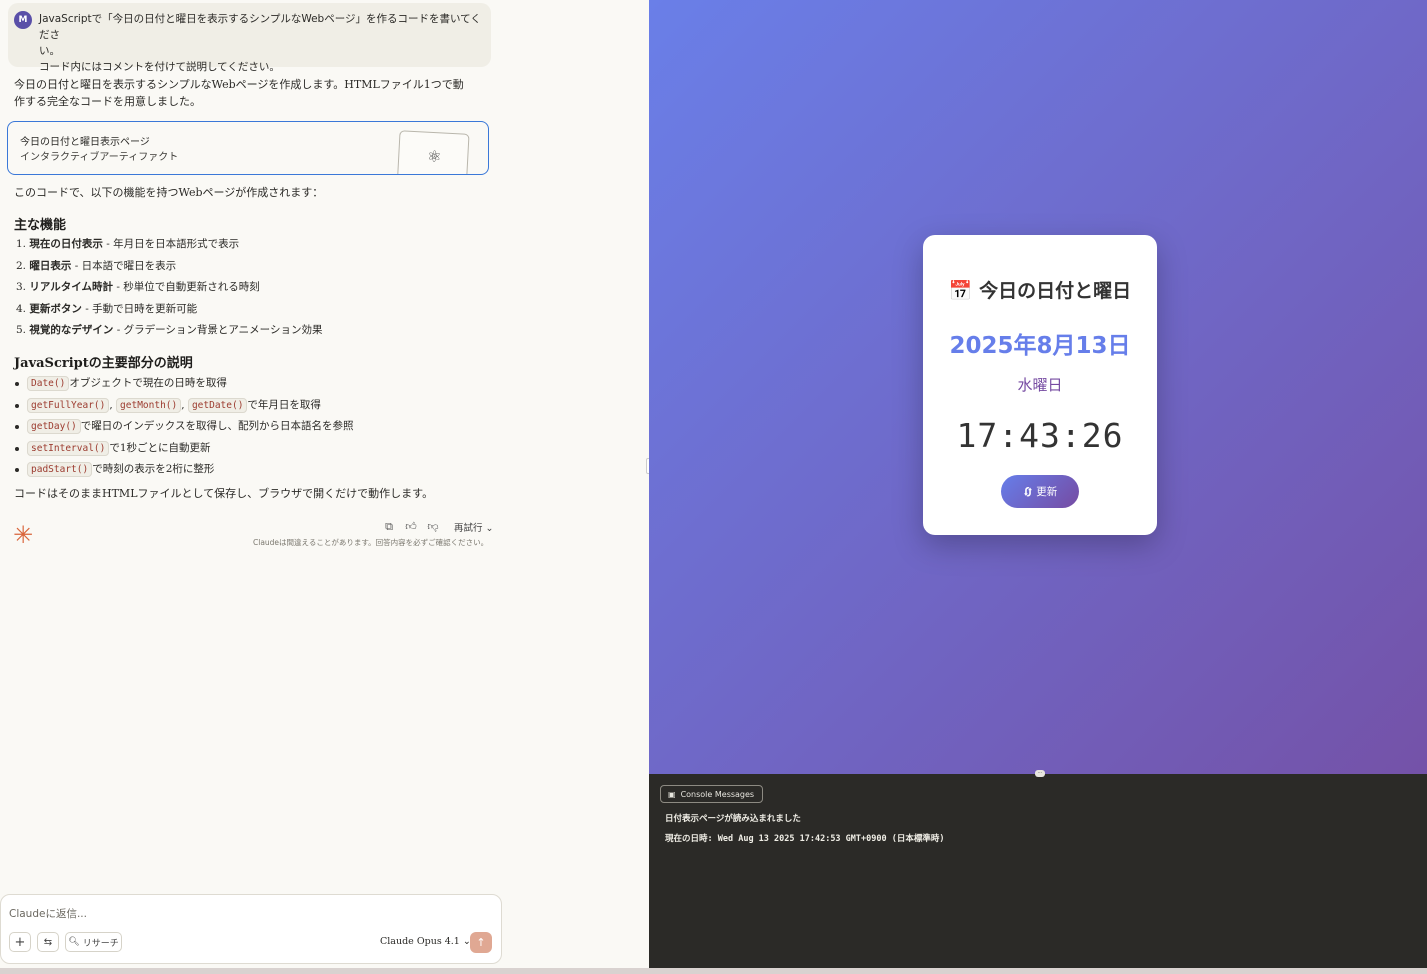  What do you see at coordinates (713, 971) in the screenshot?
I see `window-bottom-edge` at bounding box center [713, 971].